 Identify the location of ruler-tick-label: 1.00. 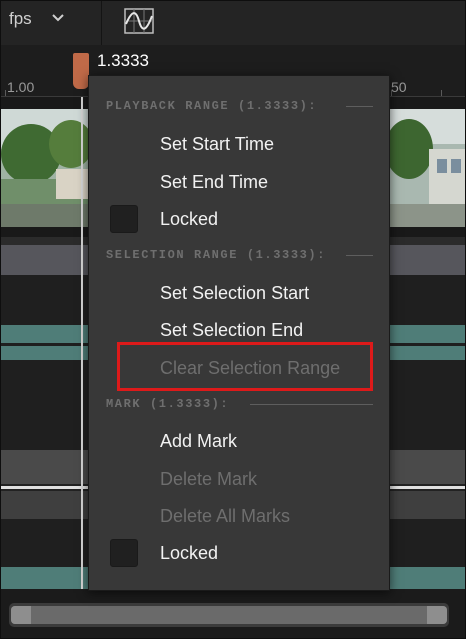
(21, 87).